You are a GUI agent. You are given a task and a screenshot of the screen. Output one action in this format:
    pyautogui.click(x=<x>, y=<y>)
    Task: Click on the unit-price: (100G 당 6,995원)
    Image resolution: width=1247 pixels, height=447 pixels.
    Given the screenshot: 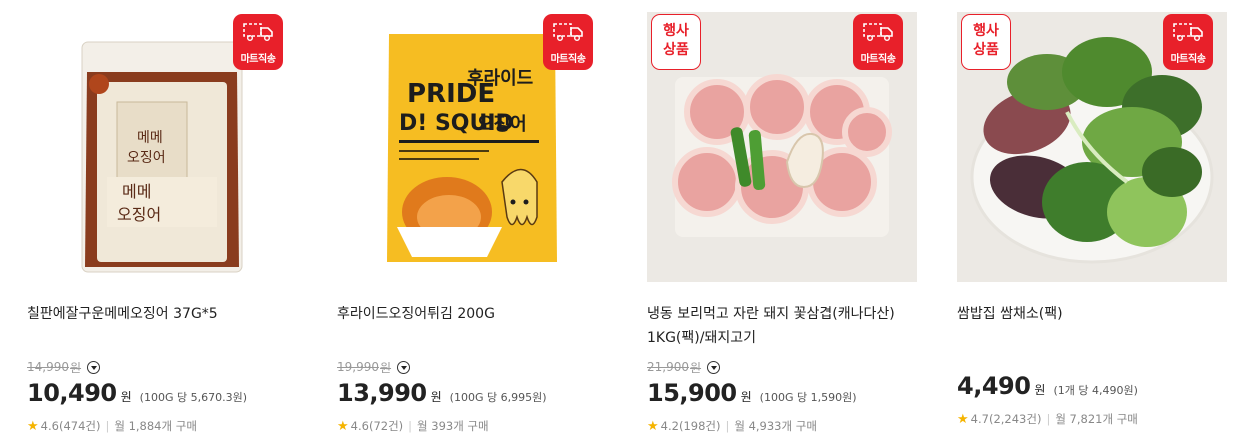 What is the action you would take?
    pyautogui.click(x=498, y=397)
    